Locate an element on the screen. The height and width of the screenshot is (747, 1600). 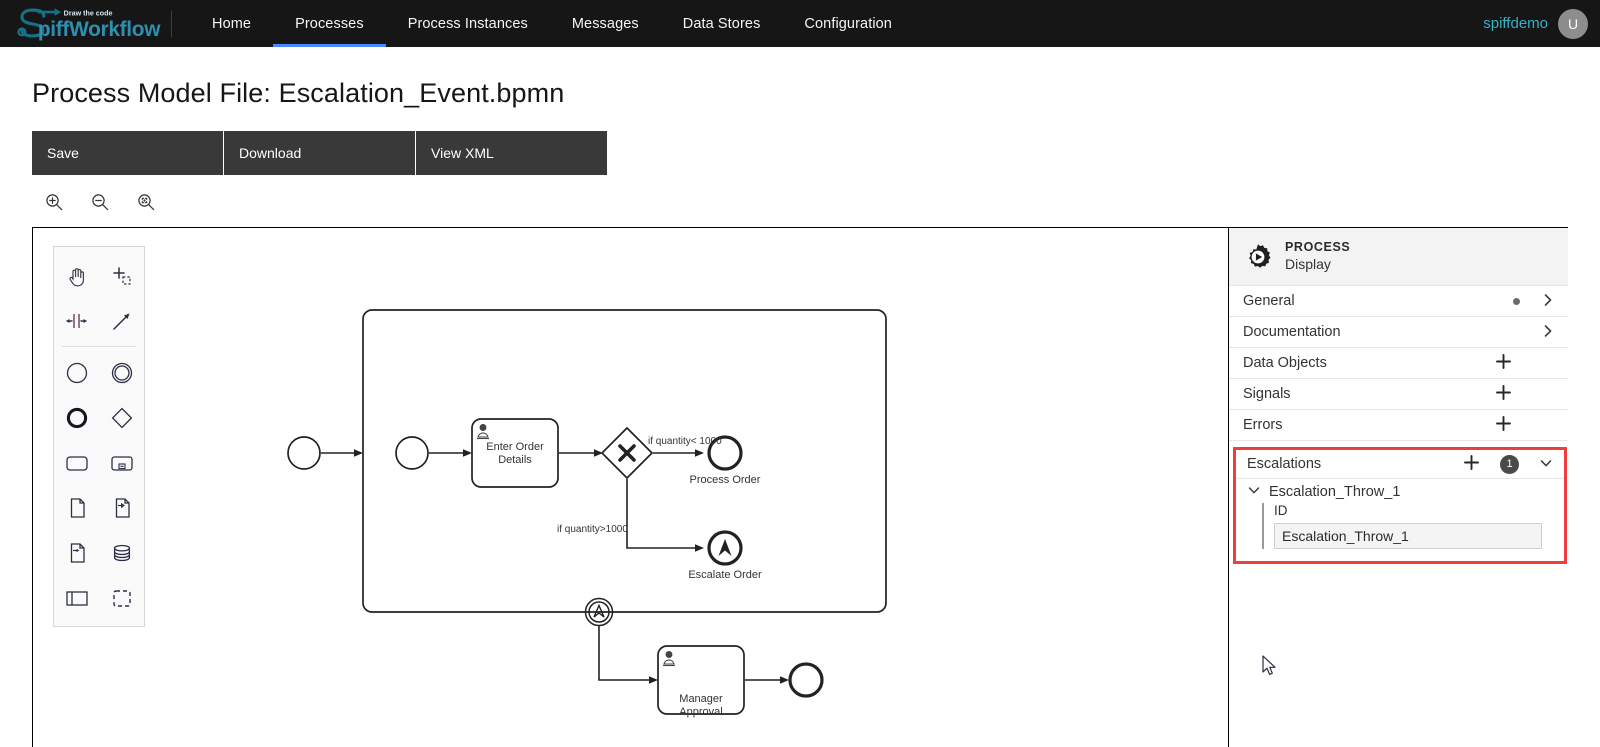
nav-item-label: Data Stores is located at coordinates (721, 23).